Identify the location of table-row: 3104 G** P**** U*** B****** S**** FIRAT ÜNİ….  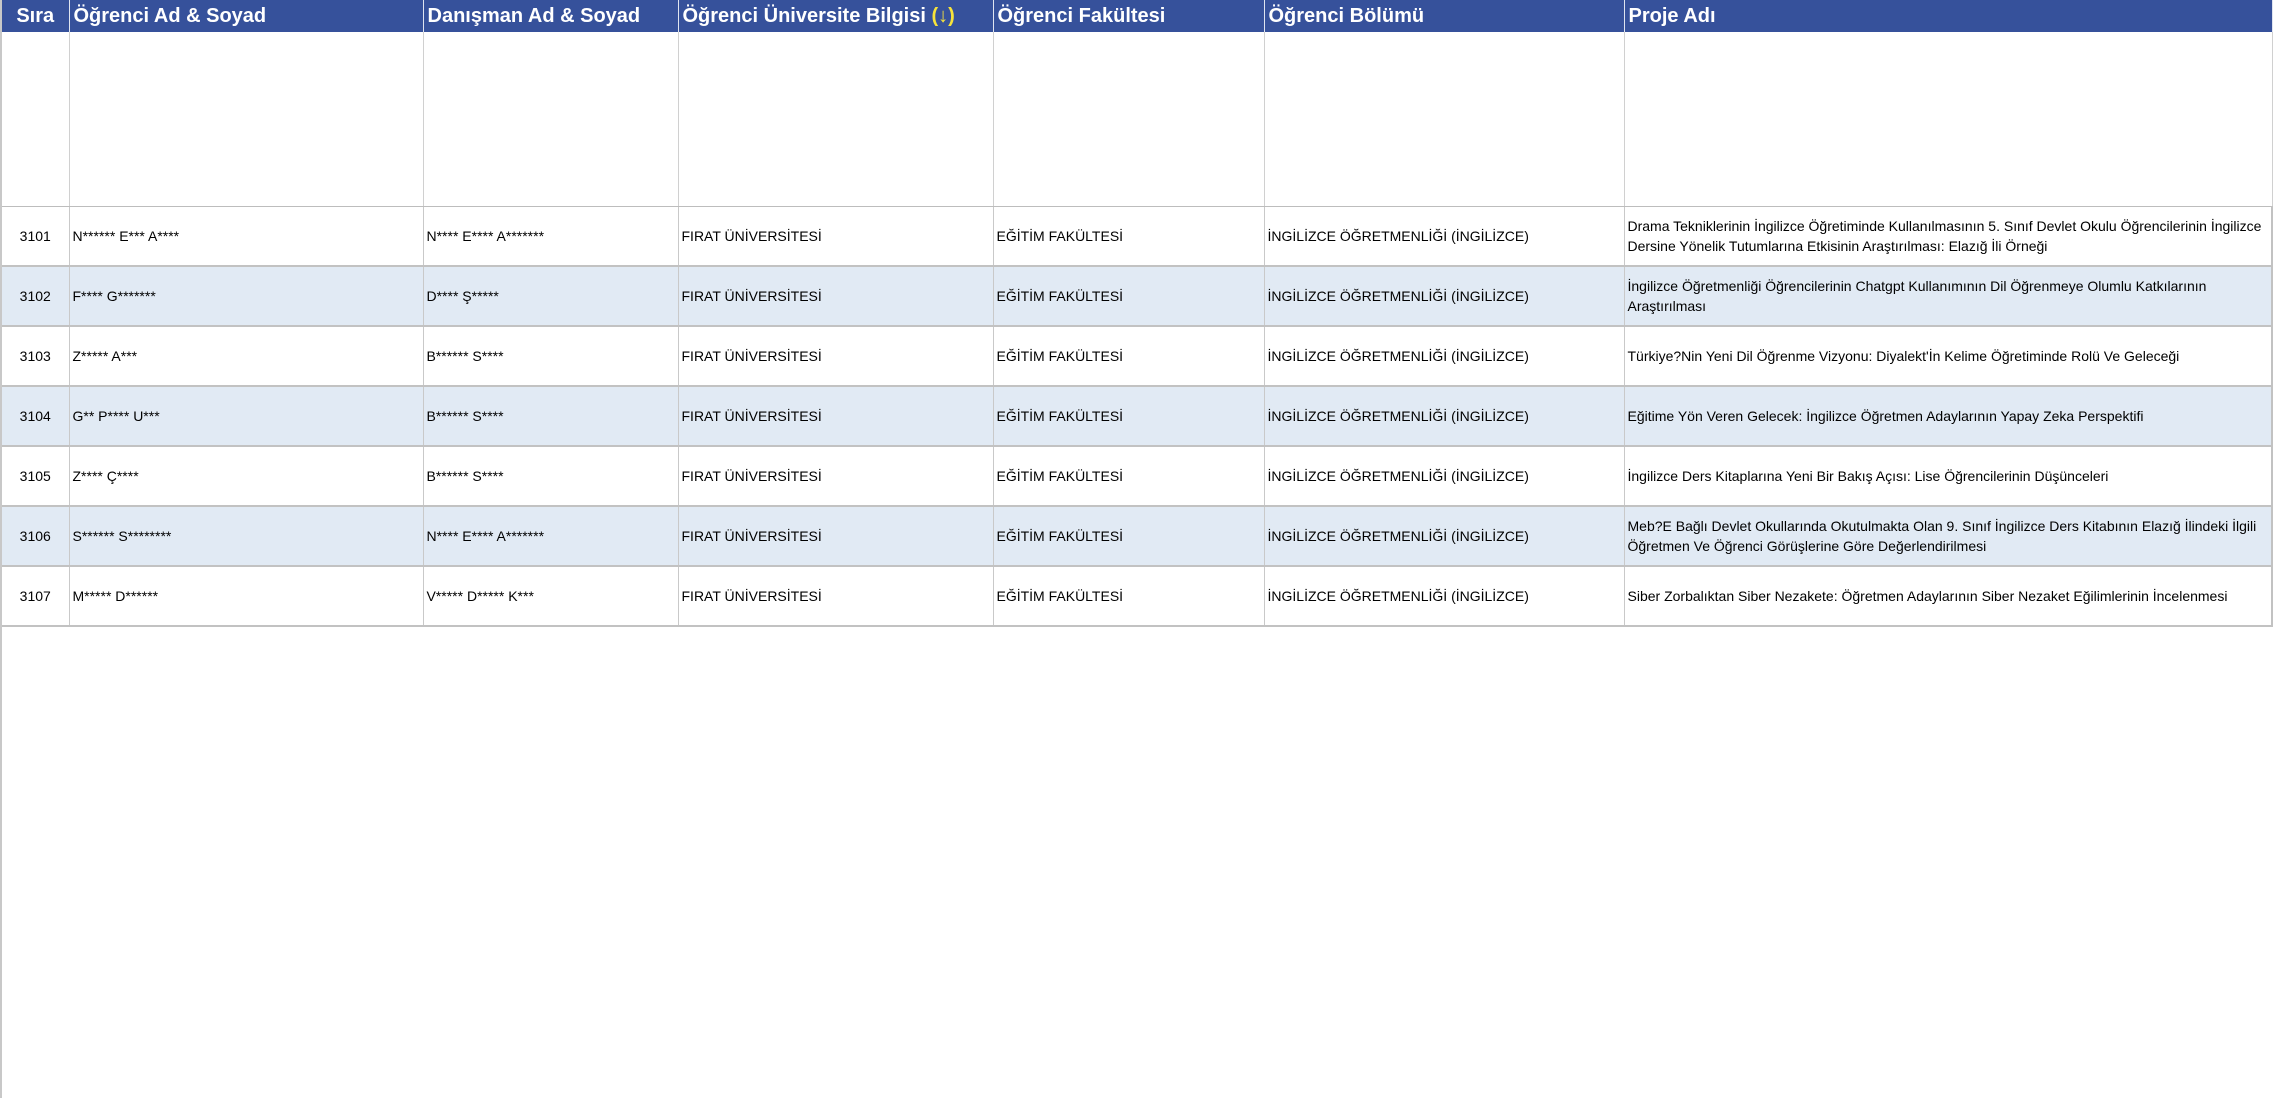
(1137, 416).